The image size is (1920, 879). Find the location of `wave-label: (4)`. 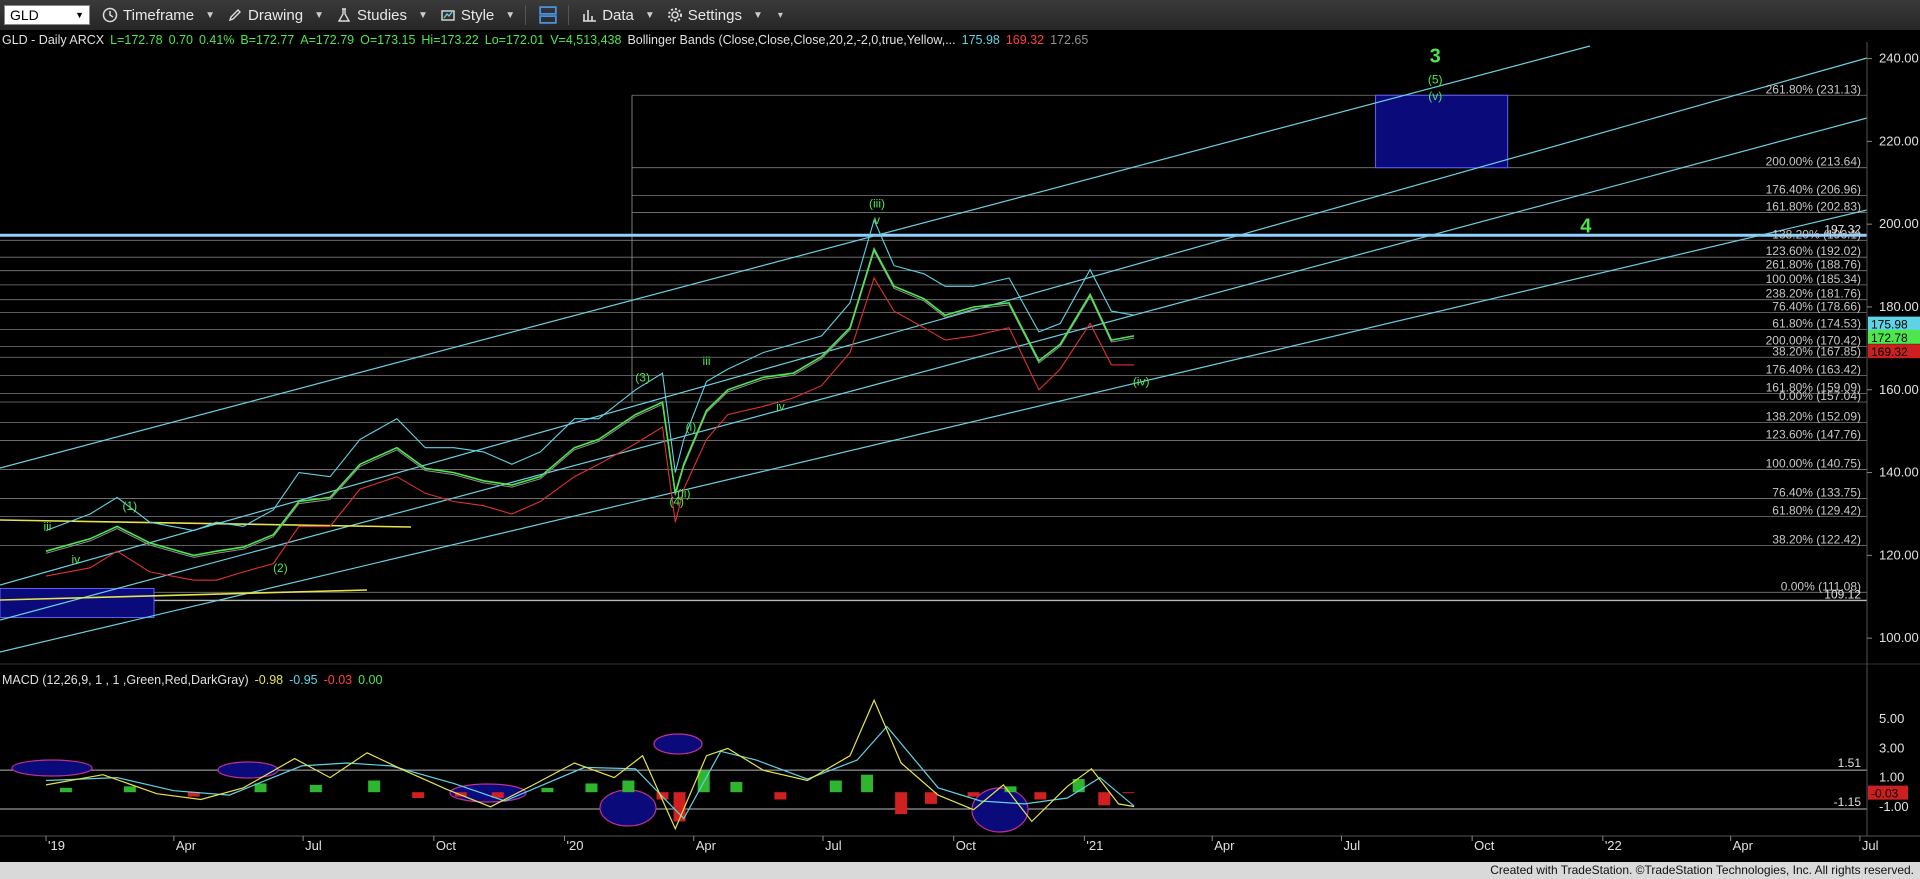

wave-label: (4) is located at coordinates (676, 502).